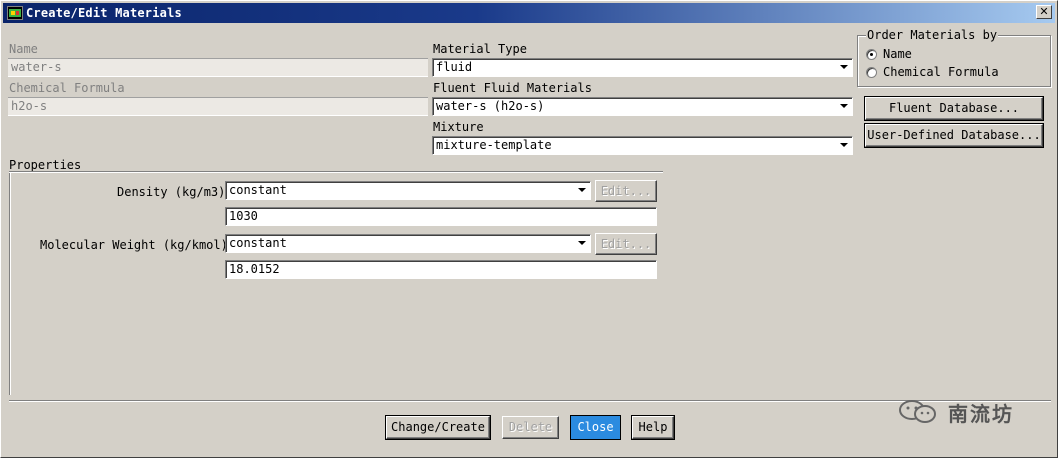  What do you see at coordinates (15, 13) in the screenshot?
I see `fluent-app-icon` at bounding box center [15, 13].